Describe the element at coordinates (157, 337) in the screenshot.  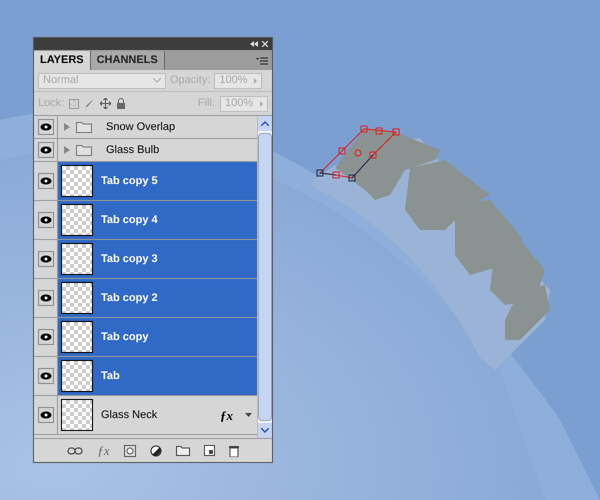
I see `layer-row: Tab copy` at that location.